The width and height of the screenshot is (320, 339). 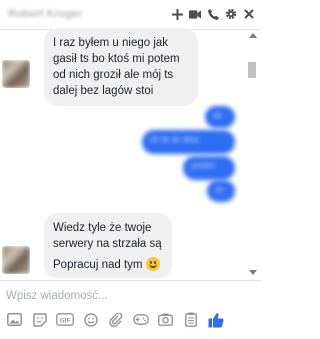 I want to click on gif-label: GIF, so click(x=65, y=321).